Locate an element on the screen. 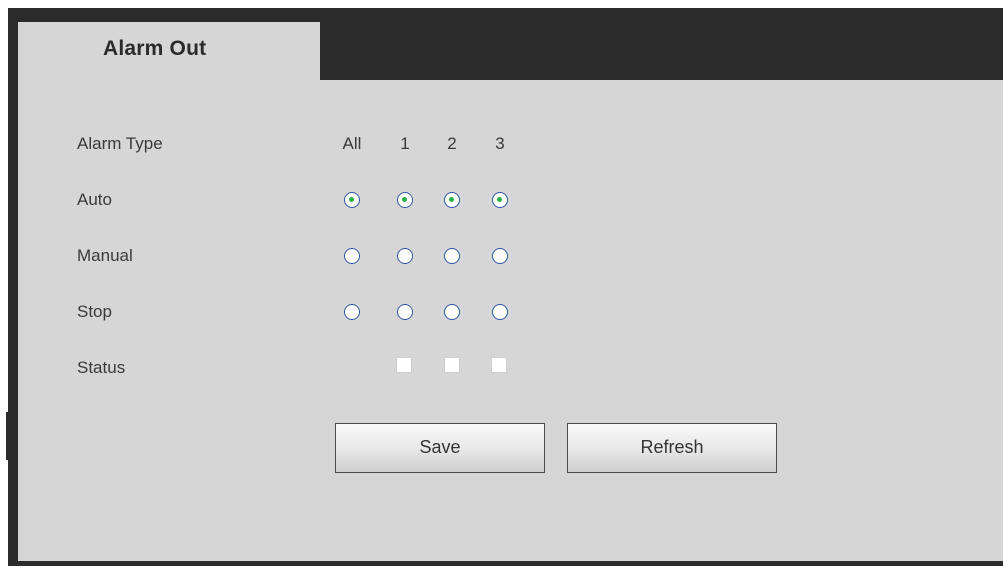 The image size is (1003, 574). auto-label: Auto is located at coordinates (94, 199).